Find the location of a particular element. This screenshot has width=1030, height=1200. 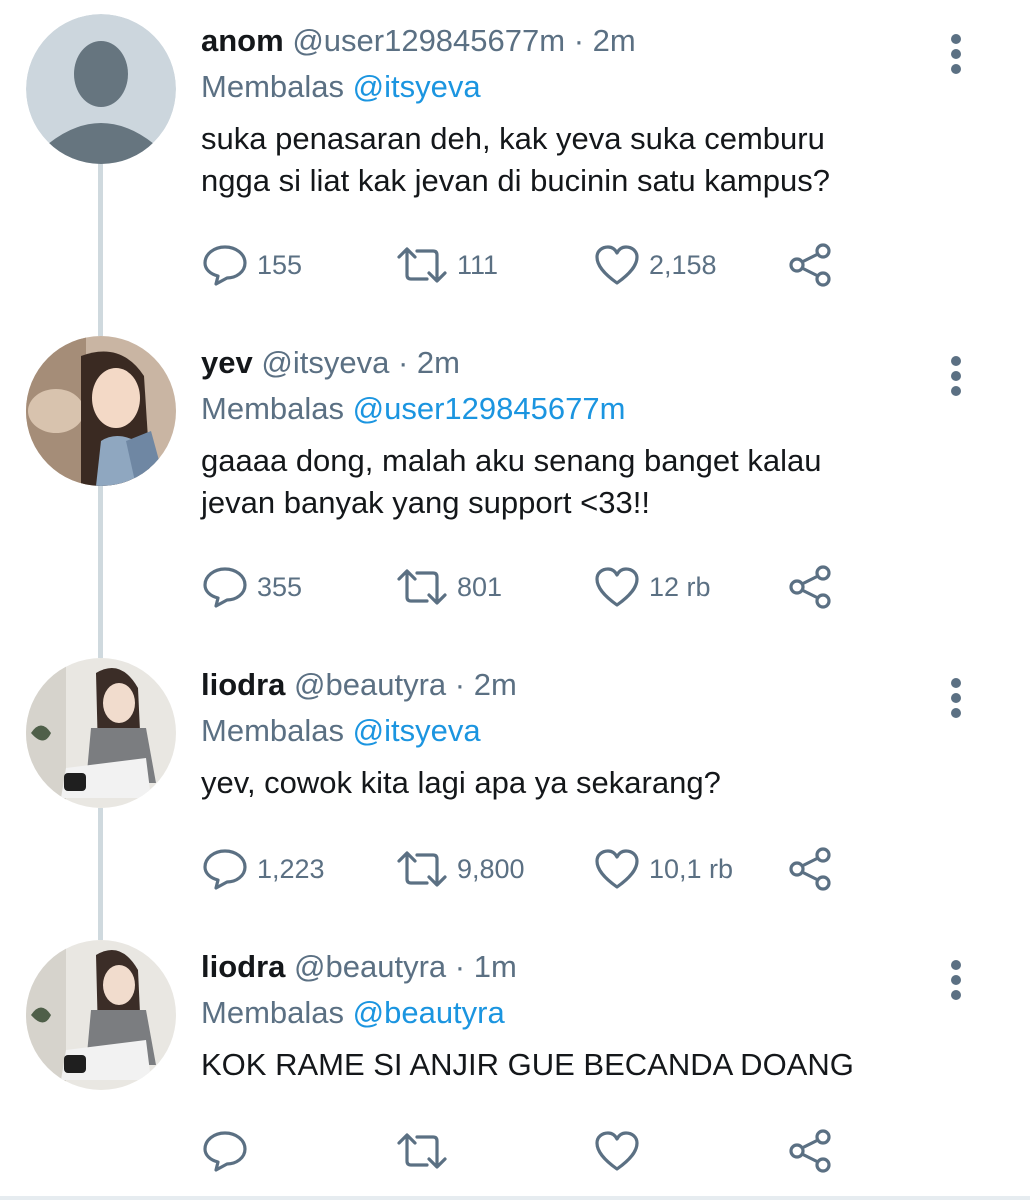

replying-to: Membalas @user129845677m is located at coordinates (585, 409).